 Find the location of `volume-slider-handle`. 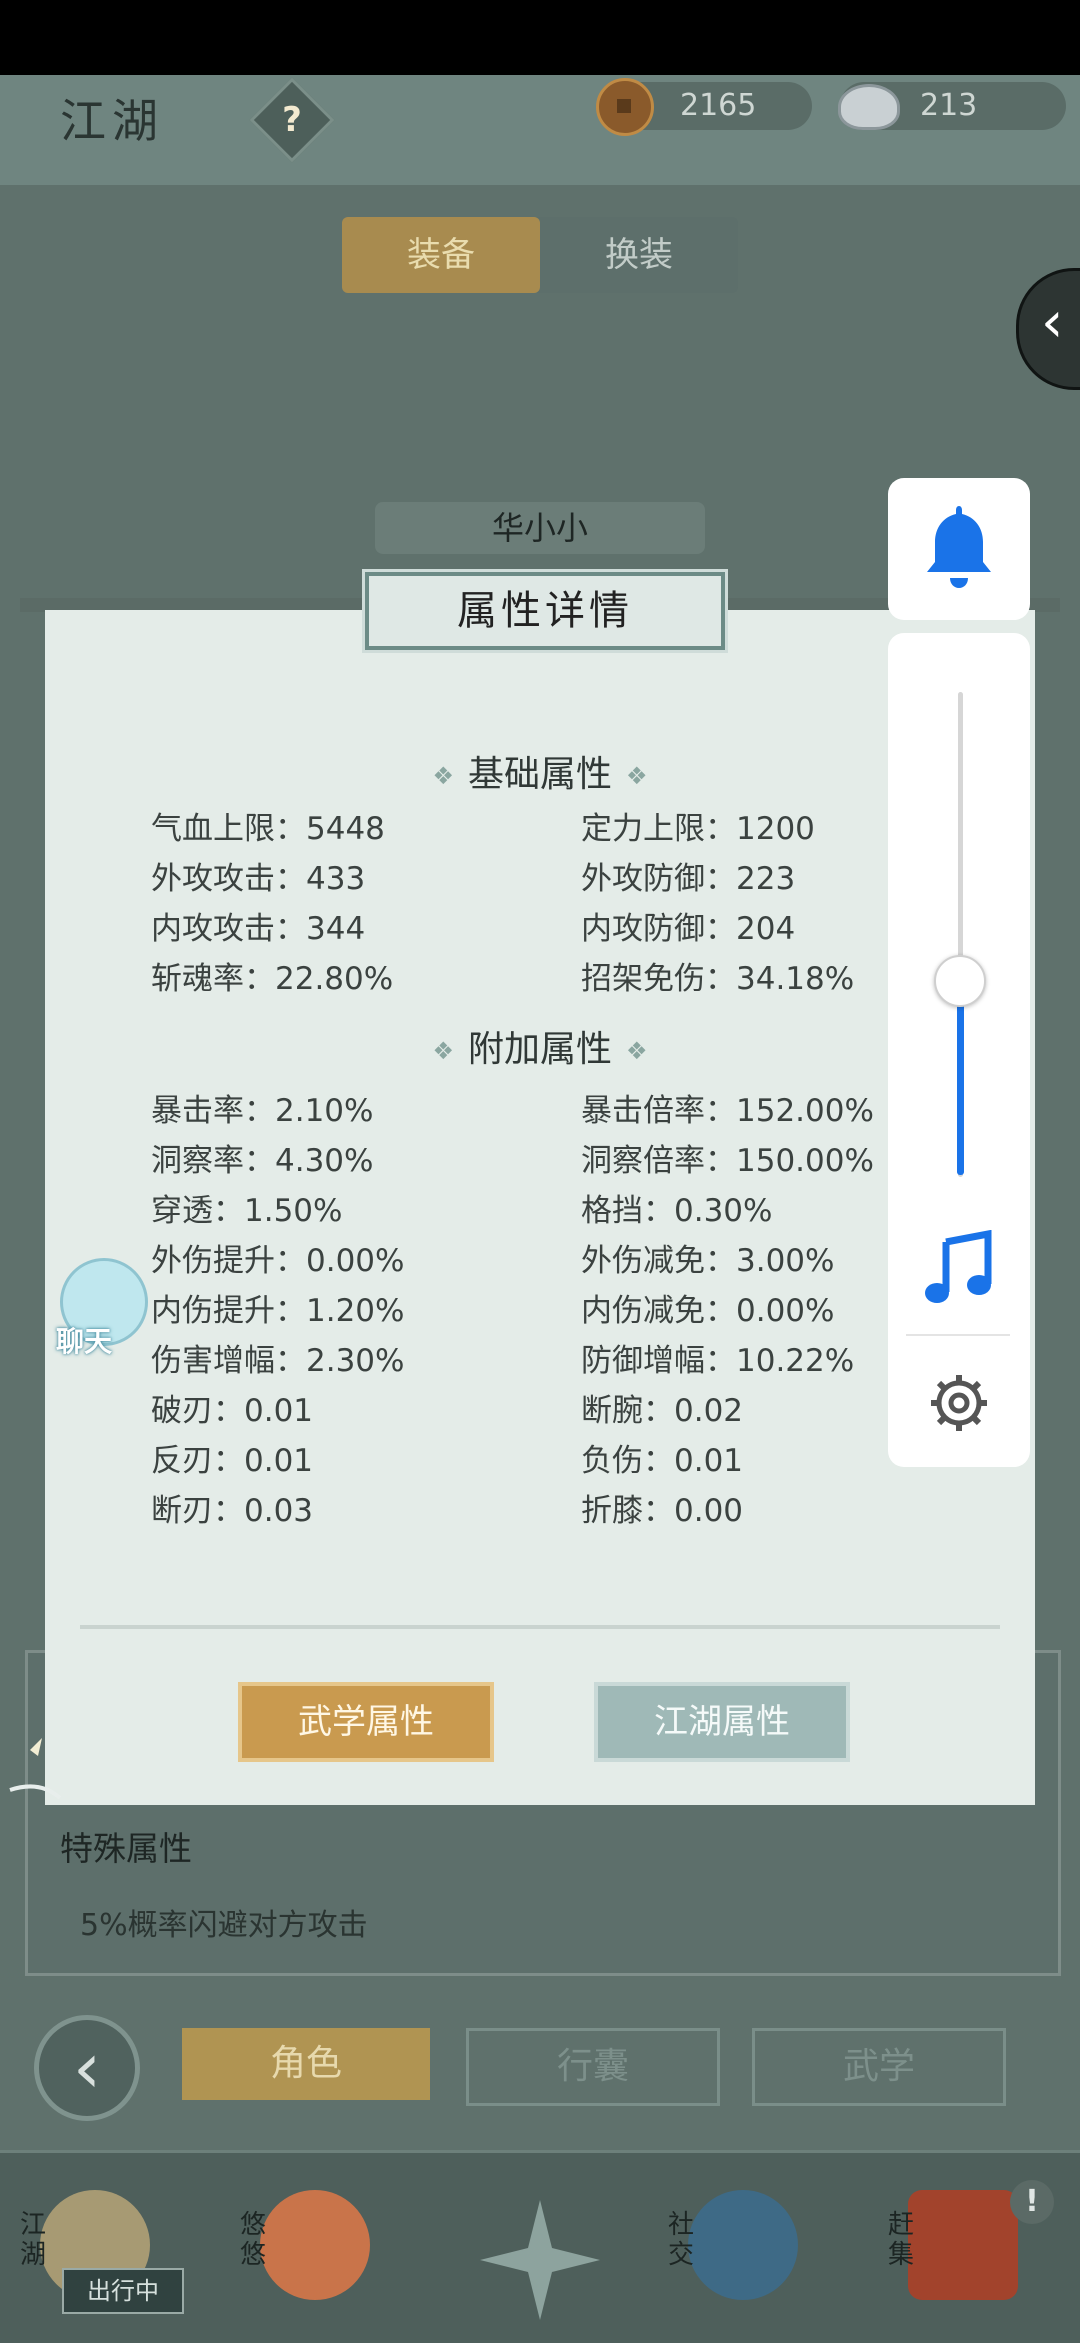

volume-slider-handle is located at coordinates (960, 981).